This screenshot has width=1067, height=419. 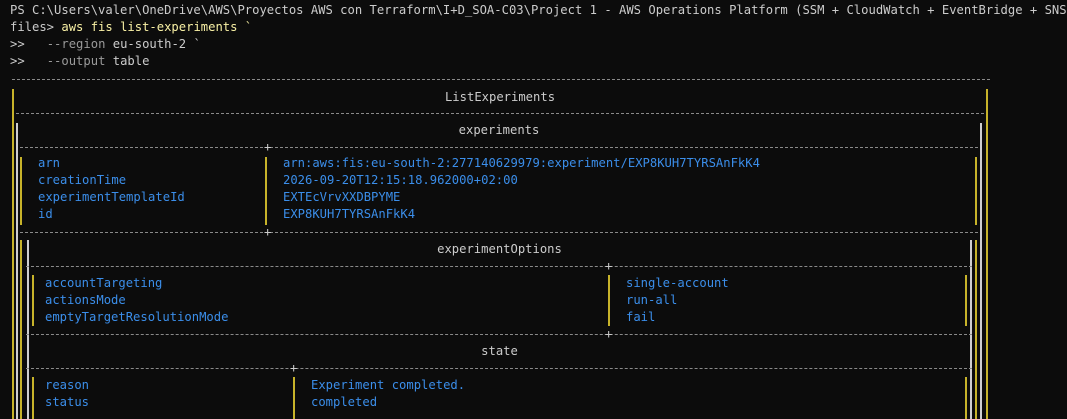 I want to click on table-top-border, so click(x=501, y=80).